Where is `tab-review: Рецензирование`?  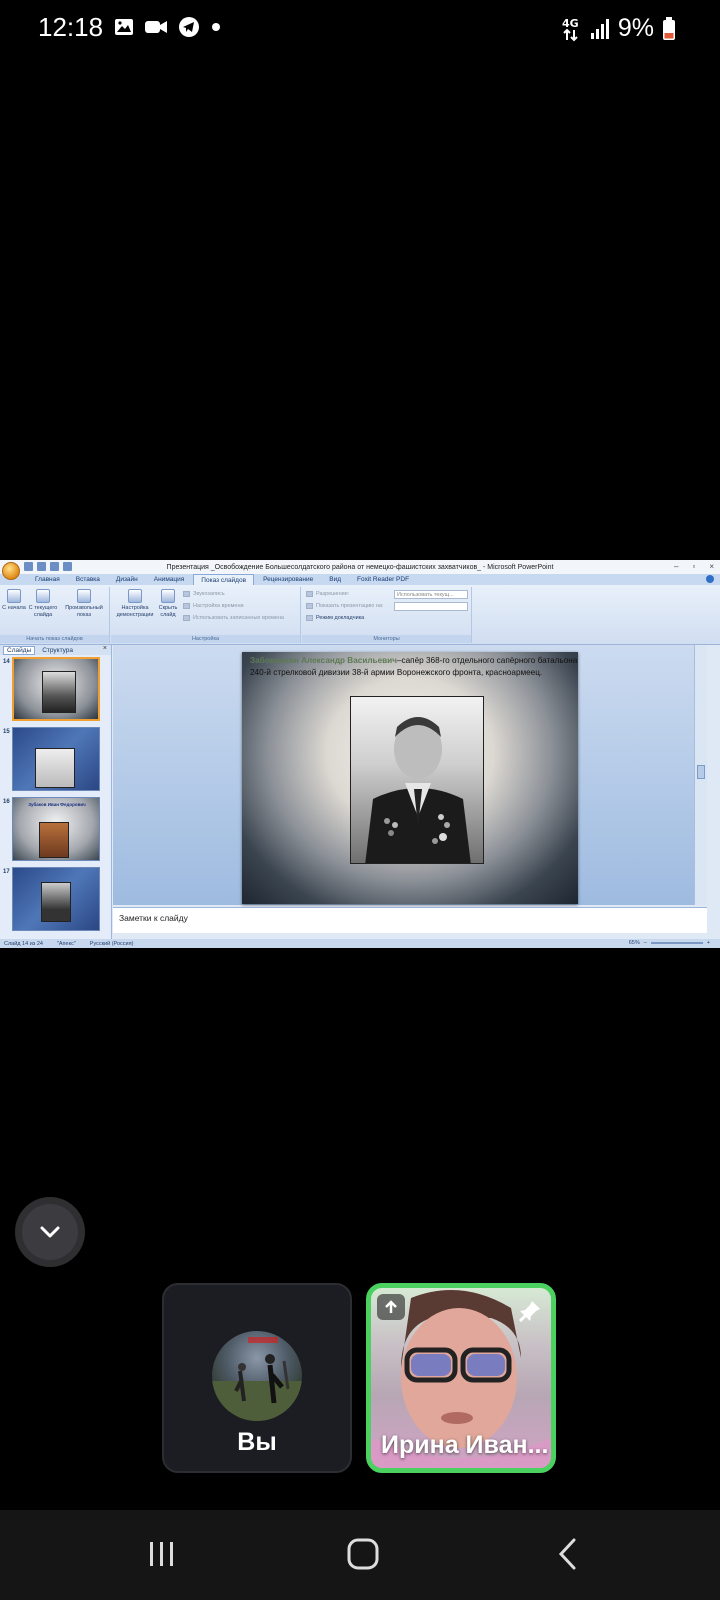 tab-review: Рецензирование is located at coordinates (288, 579).